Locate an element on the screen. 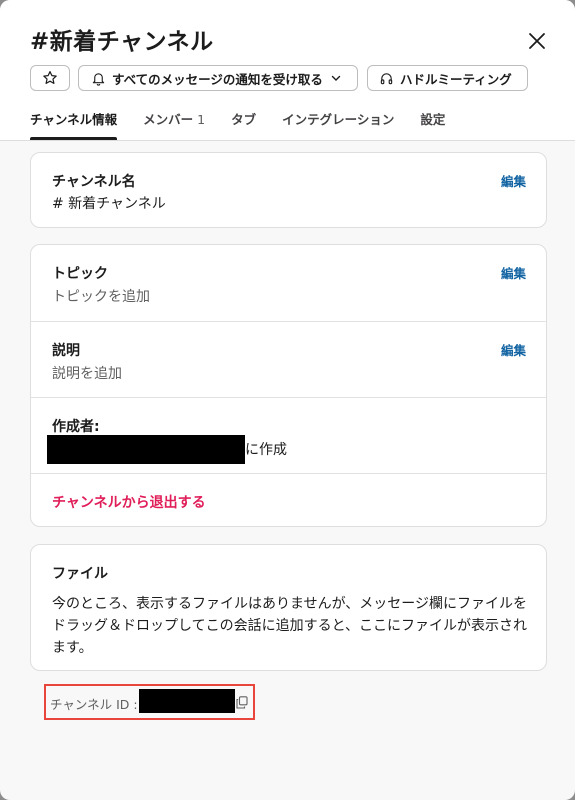 The height and width of the screenshot is (800, 575). bell-icon is located at coordinates (98, 79).